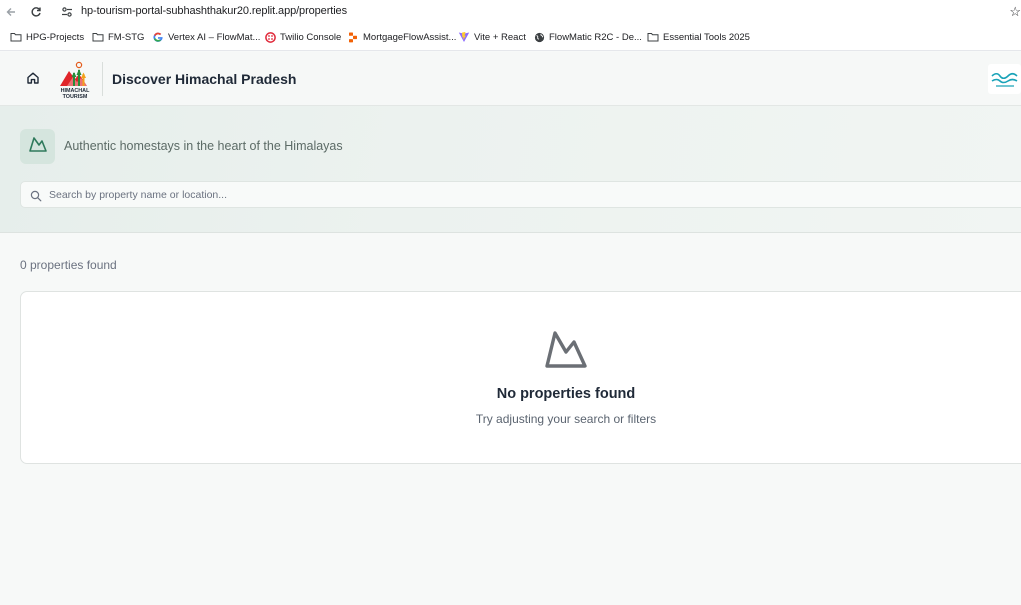  What do you see at coordinates (55, 37) in the screenshot?
I see `bookmark-label: HPG-Projects` at bounding box center [55, 37].